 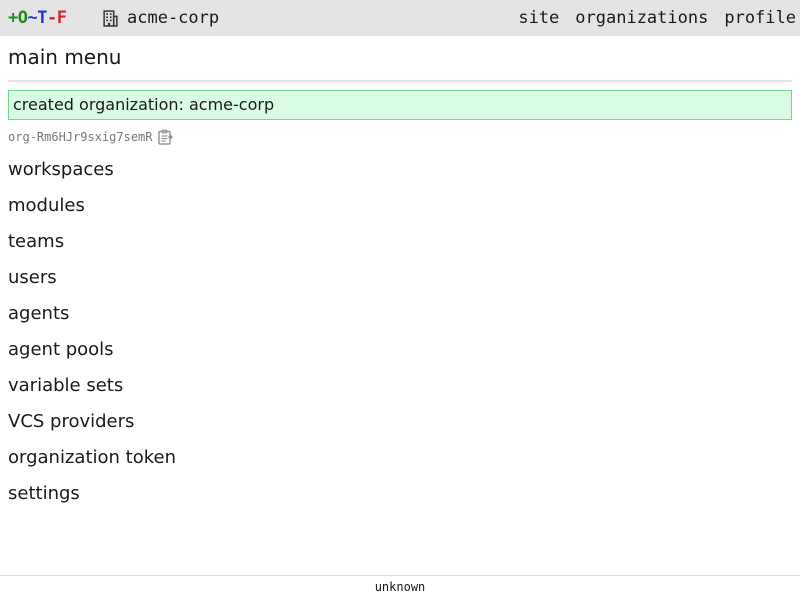 I want to click on organization-identifier: org-Rm6HJr9sxig7semR, so click(x=90, y=137).